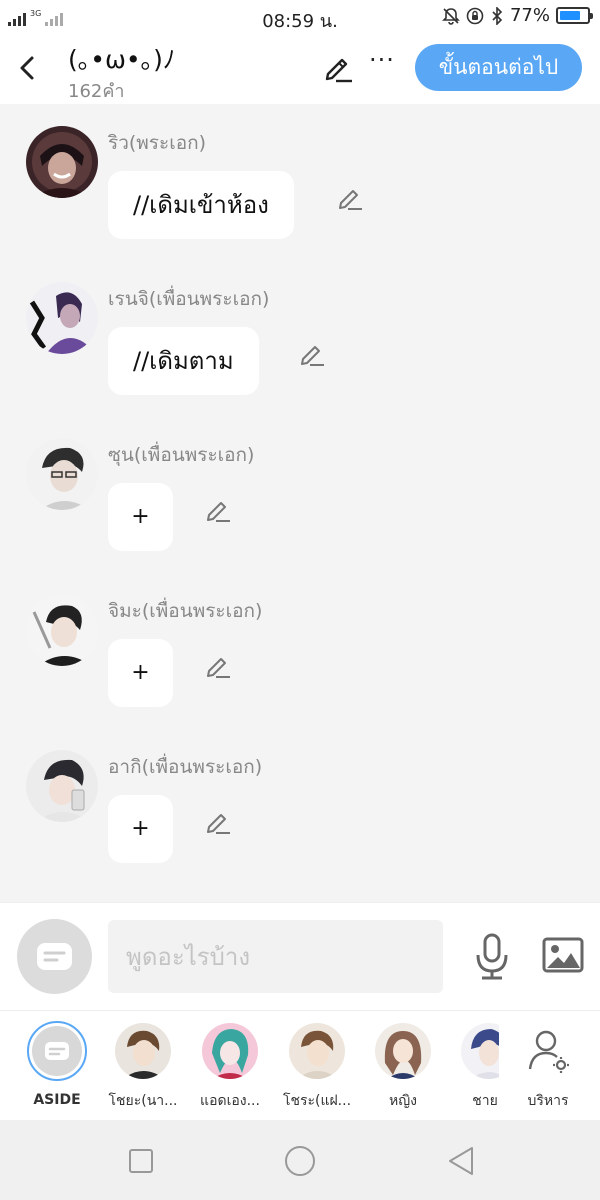 The image size is (600, 1200). I want to click on next-step-button: ขั้นตอนต่อไป, so click(498, 67).